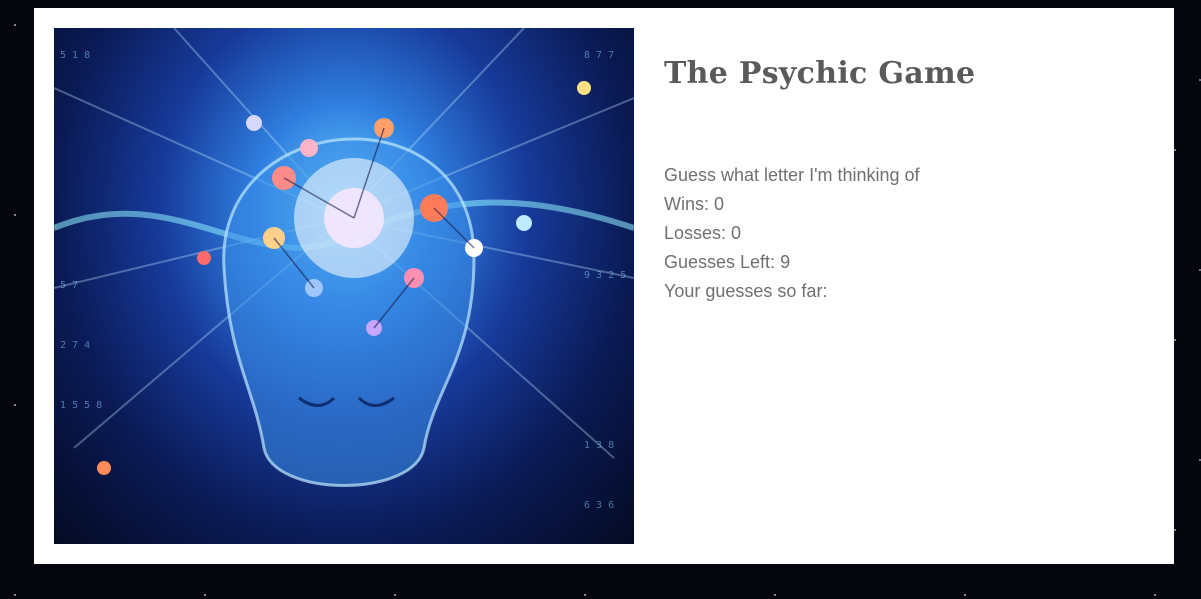  Describe the element at coordinates (599, 445) in the screenshot. I see `svg-text: 1 3 8` at that location.